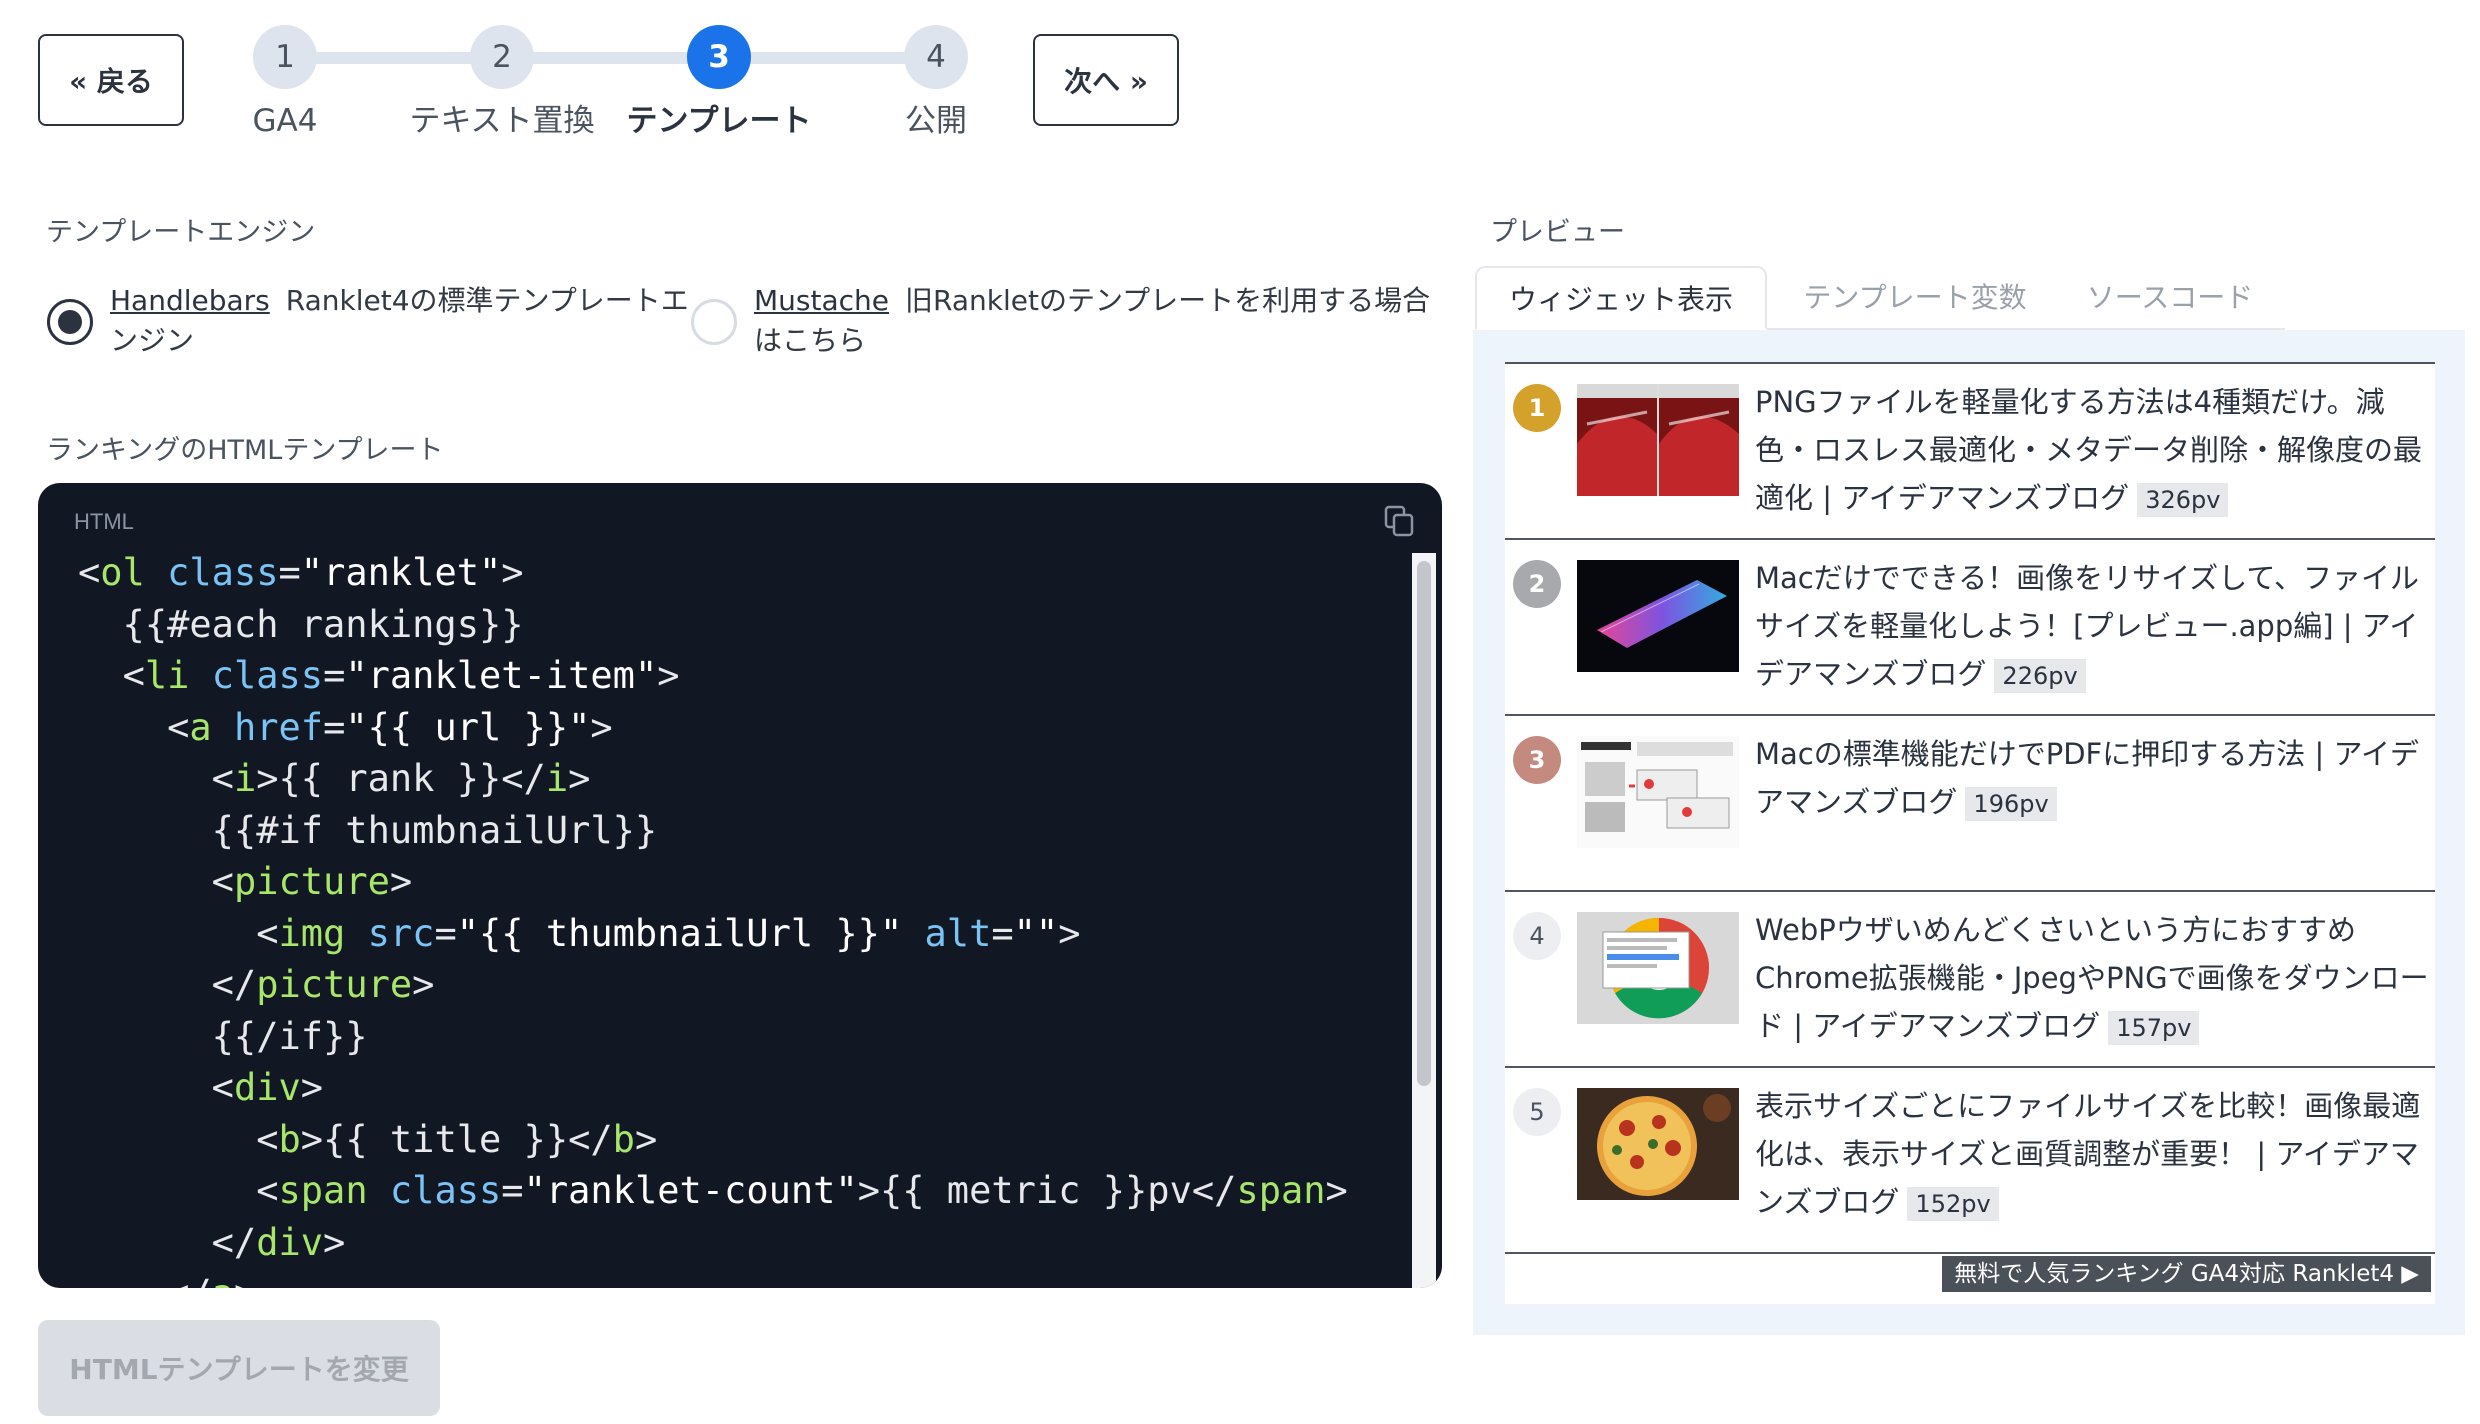 Image resolution: width=2480 pixels, height=1424 pixels. What do you see at coordinates (487, 300) in the screenshot?
I see `handlebars-description: Ranklet4の標準テンプレートエ` at bounding box center [487, 300].